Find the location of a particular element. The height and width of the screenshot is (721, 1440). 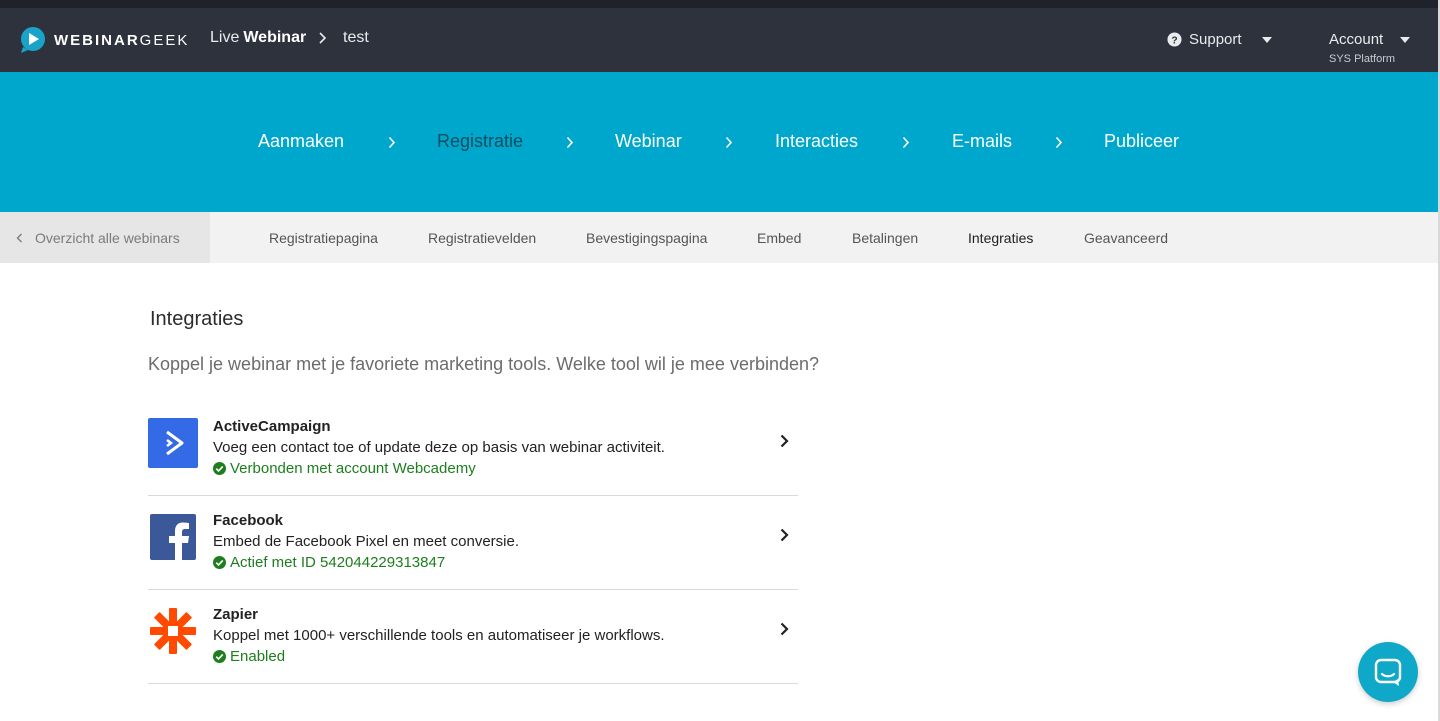

integration-name: ActiveCampaign is located at coordinates (272, 426).